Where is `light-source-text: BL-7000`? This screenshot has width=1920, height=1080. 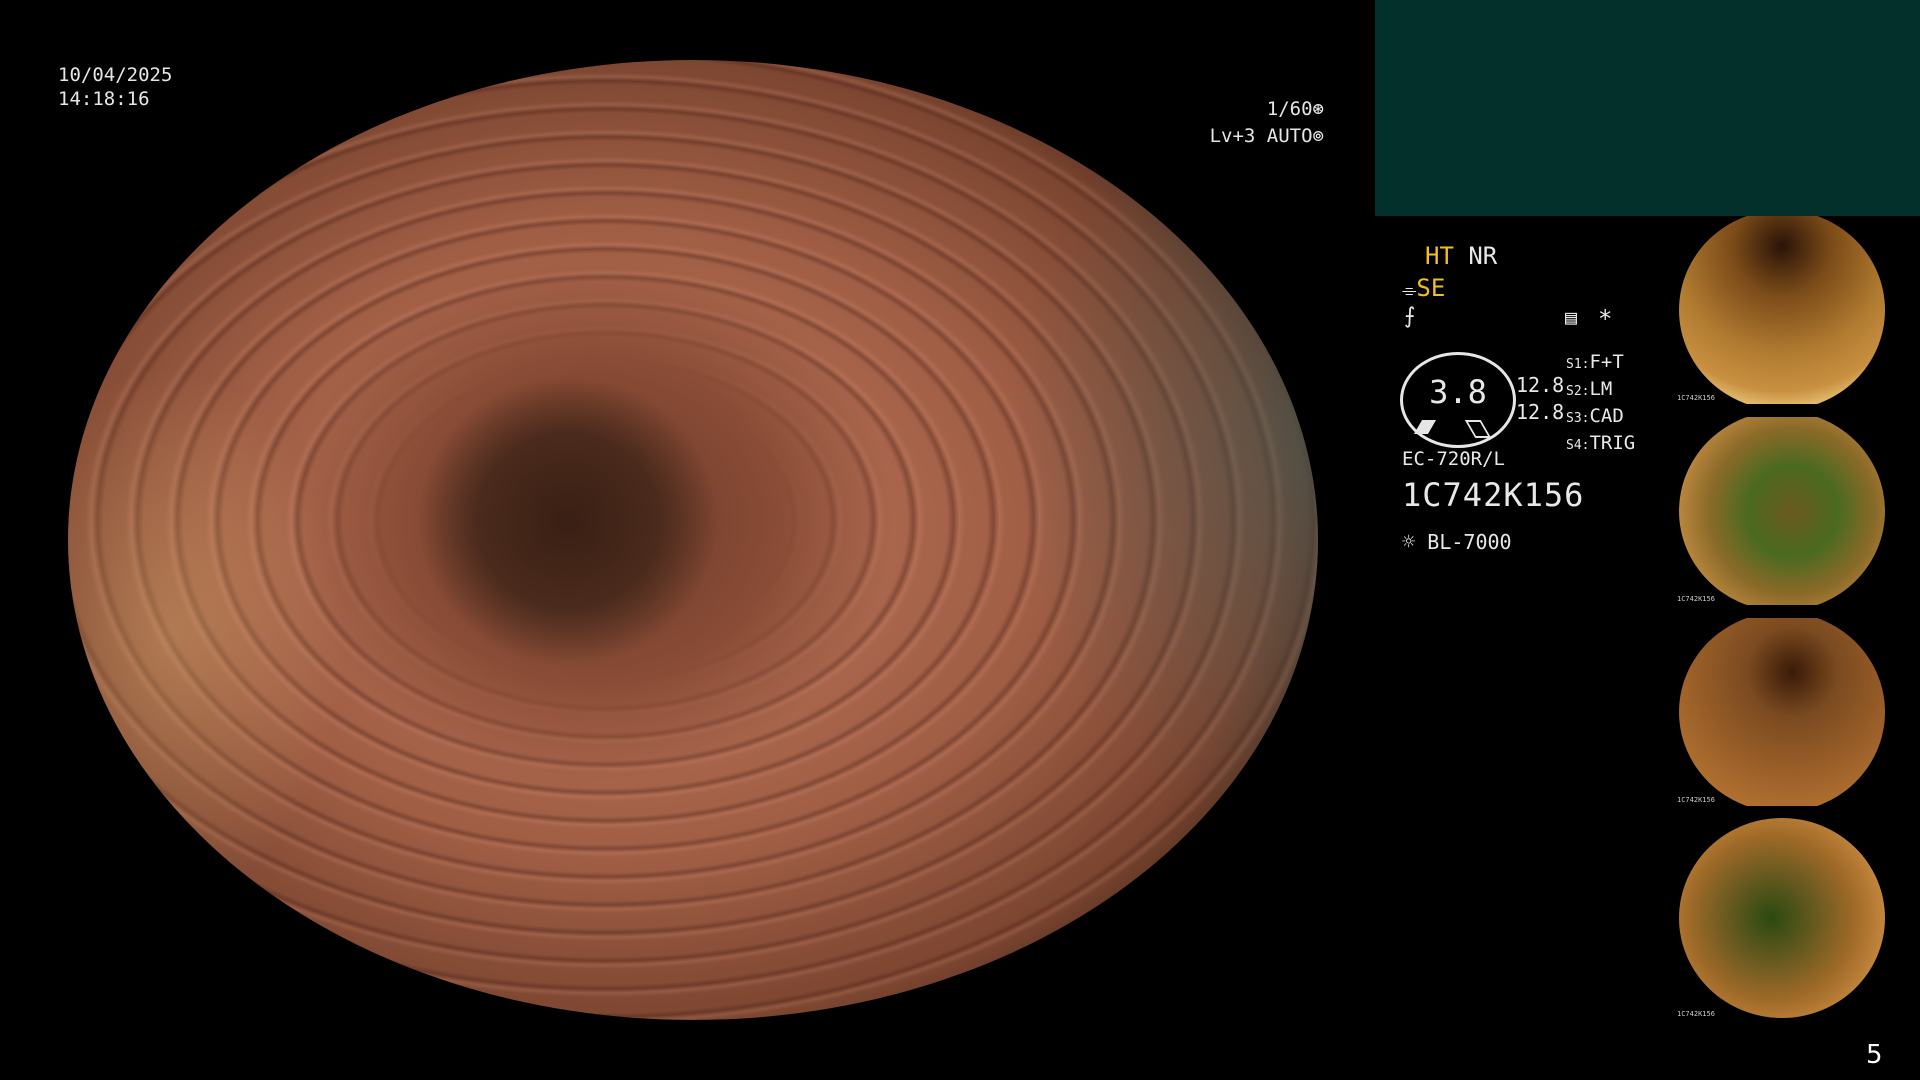
light-source-text: BL-7000 is located at coordinates (1469, 542).